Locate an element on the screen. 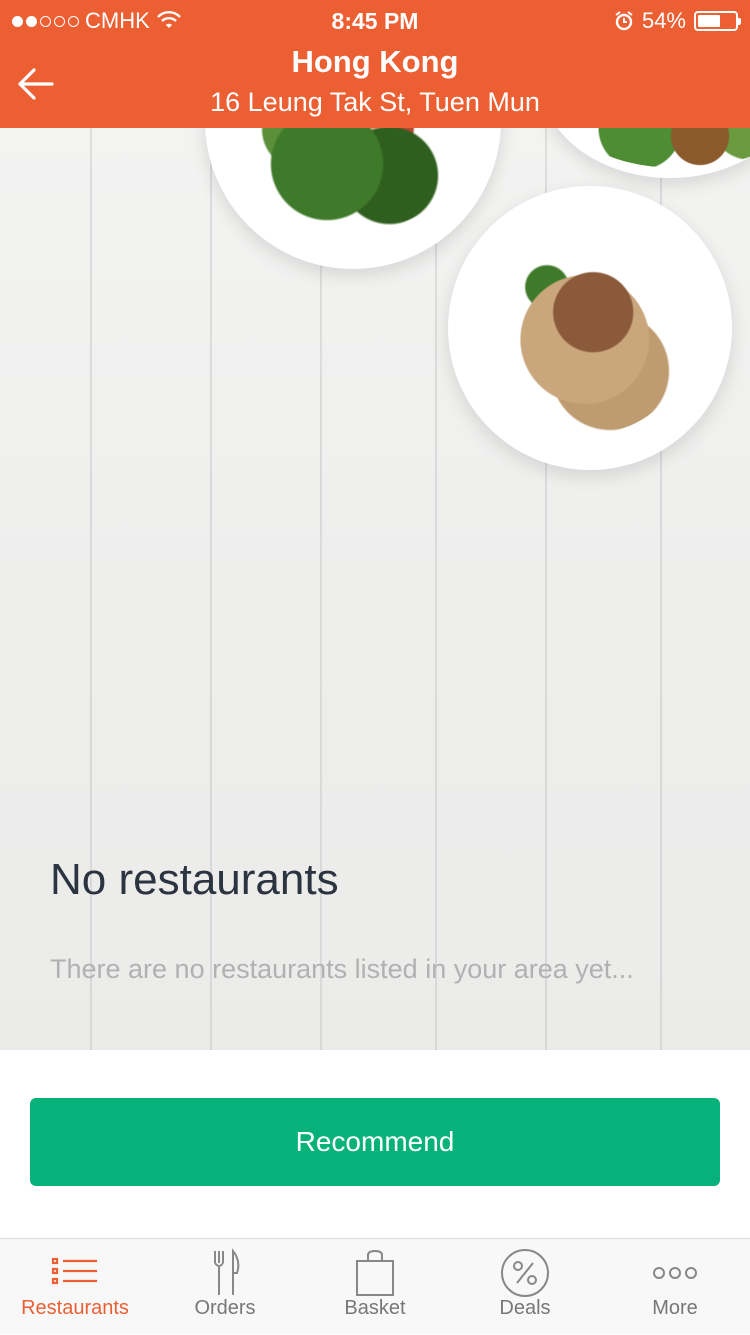 The width and height of the screenshot is (750, 1335). empty-state-title: No restaurants is located at coordinates (194, 879).